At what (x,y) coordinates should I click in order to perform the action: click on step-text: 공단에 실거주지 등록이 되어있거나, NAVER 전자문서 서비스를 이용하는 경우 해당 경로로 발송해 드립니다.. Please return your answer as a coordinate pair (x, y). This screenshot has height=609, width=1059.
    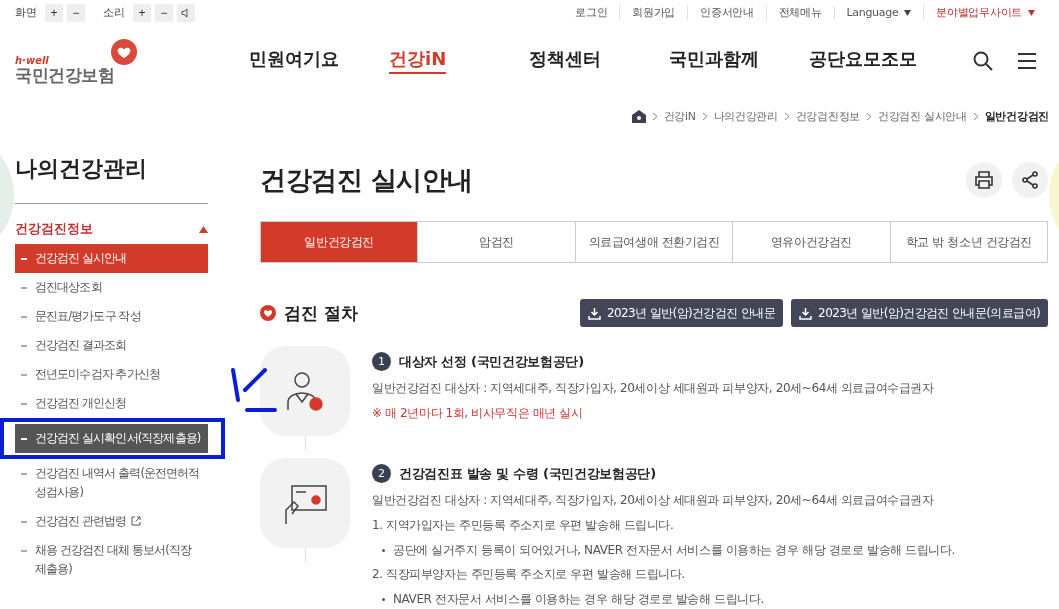
    Looking at the image, I should click on (674, 550).